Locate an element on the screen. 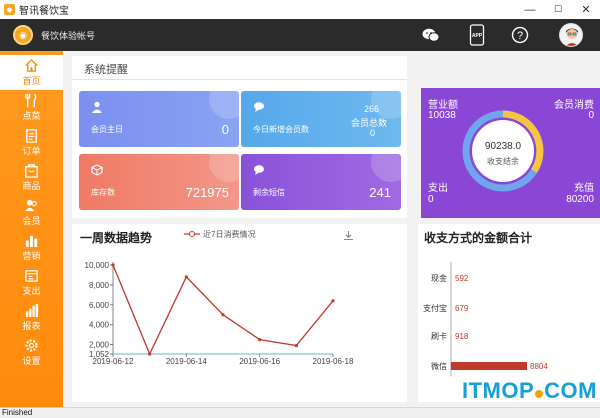  member-spend-value: 0 is located at coordinates (591, 115).